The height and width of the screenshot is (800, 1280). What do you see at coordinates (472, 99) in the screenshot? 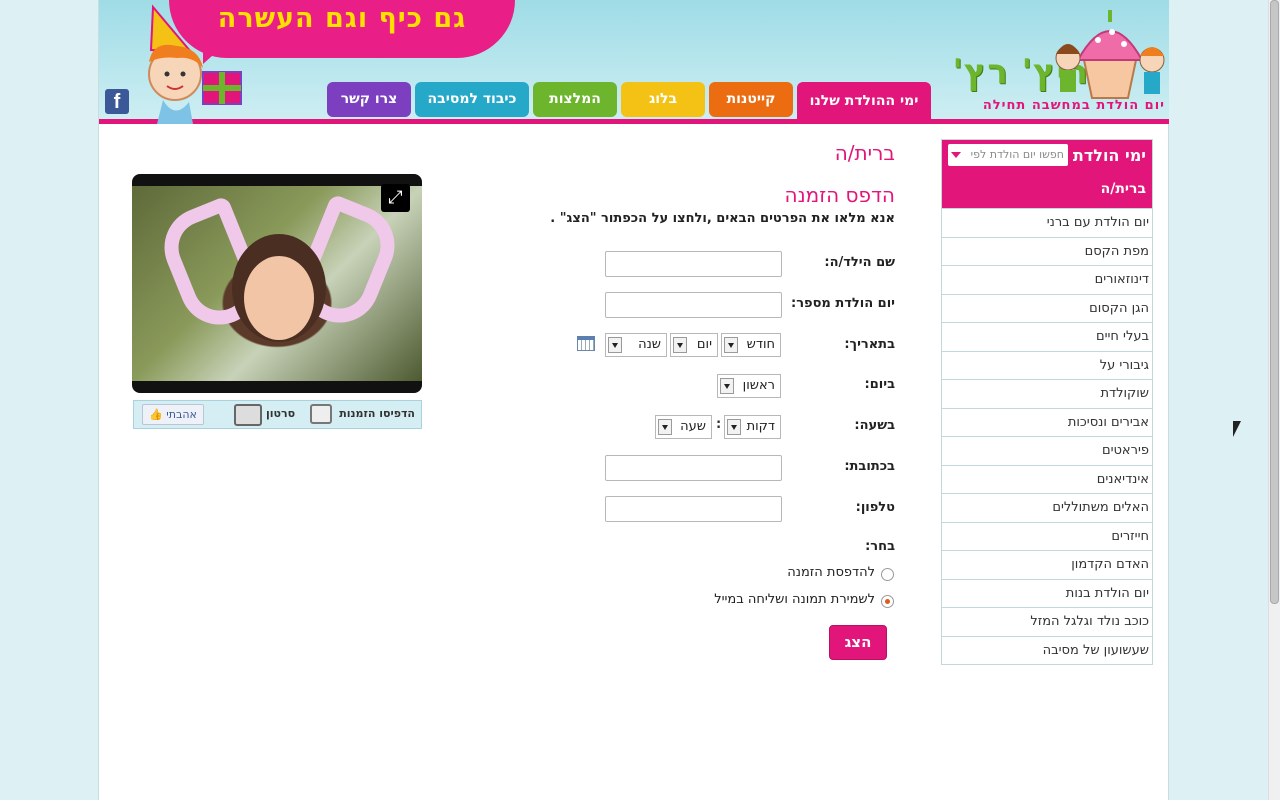
I see `nav-tab-catering: כיבוד למסיבה` at bounding box center [472, 99].